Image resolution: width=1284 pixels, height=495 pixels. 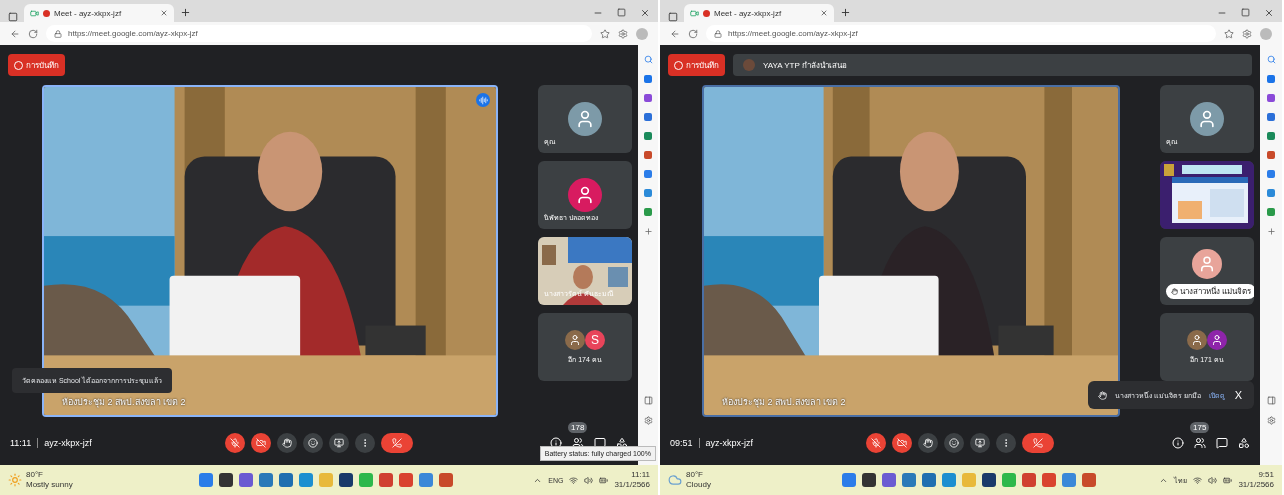 What do you see at coordinates (1174, 291) in the screenshot?
I see `hand-icon` at bounding box center [1174, 291].